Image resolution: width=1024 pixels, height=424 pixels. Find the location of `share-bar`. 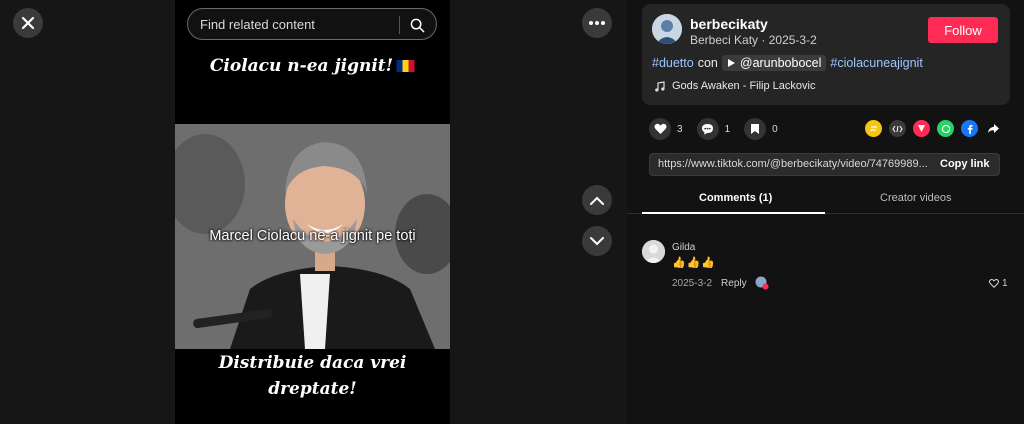

share-bar is located at coordinates (937, 128).